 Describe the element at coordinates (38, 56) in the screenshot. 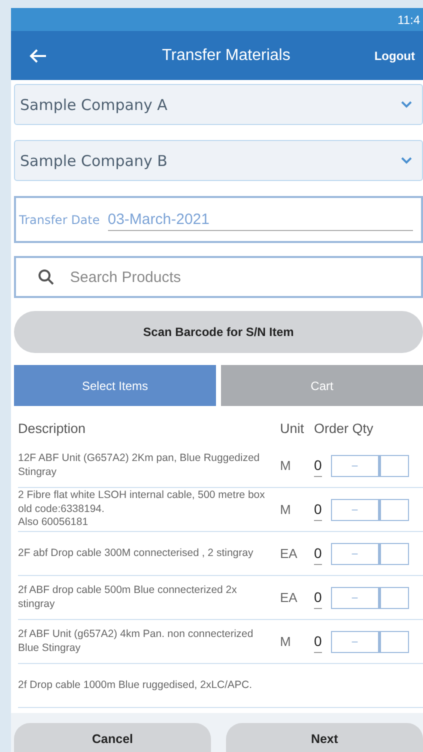

I see `back-arrow-icon` at that location.